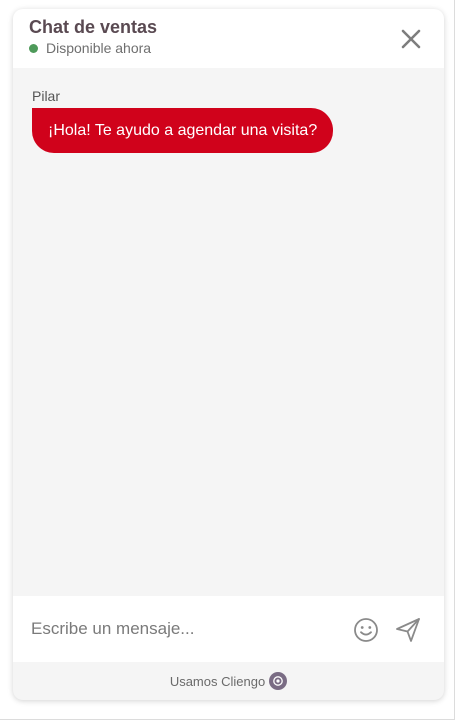 The width and height of the screenshot is (456, 722). I want to click on chat-header: Chat de ventas Disponible ahora, so click(228, 38).